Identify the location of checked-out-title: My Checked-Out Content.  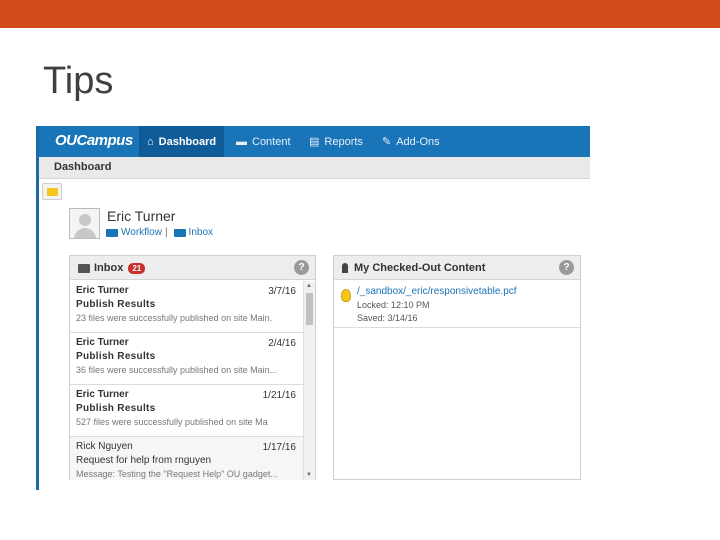
(413, 268).